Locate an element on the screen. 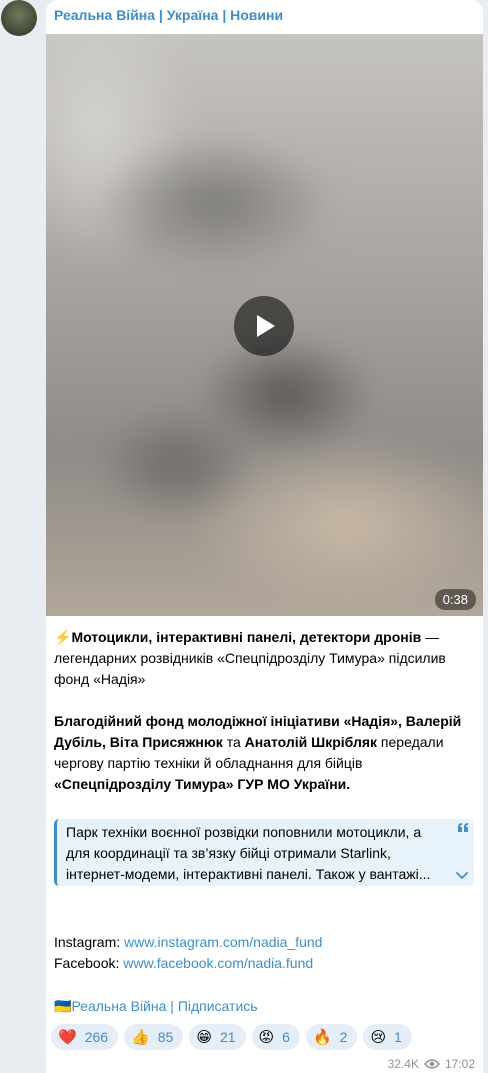  reaction-heart: ❤️ 266 is located at coordinates (85, 1037).